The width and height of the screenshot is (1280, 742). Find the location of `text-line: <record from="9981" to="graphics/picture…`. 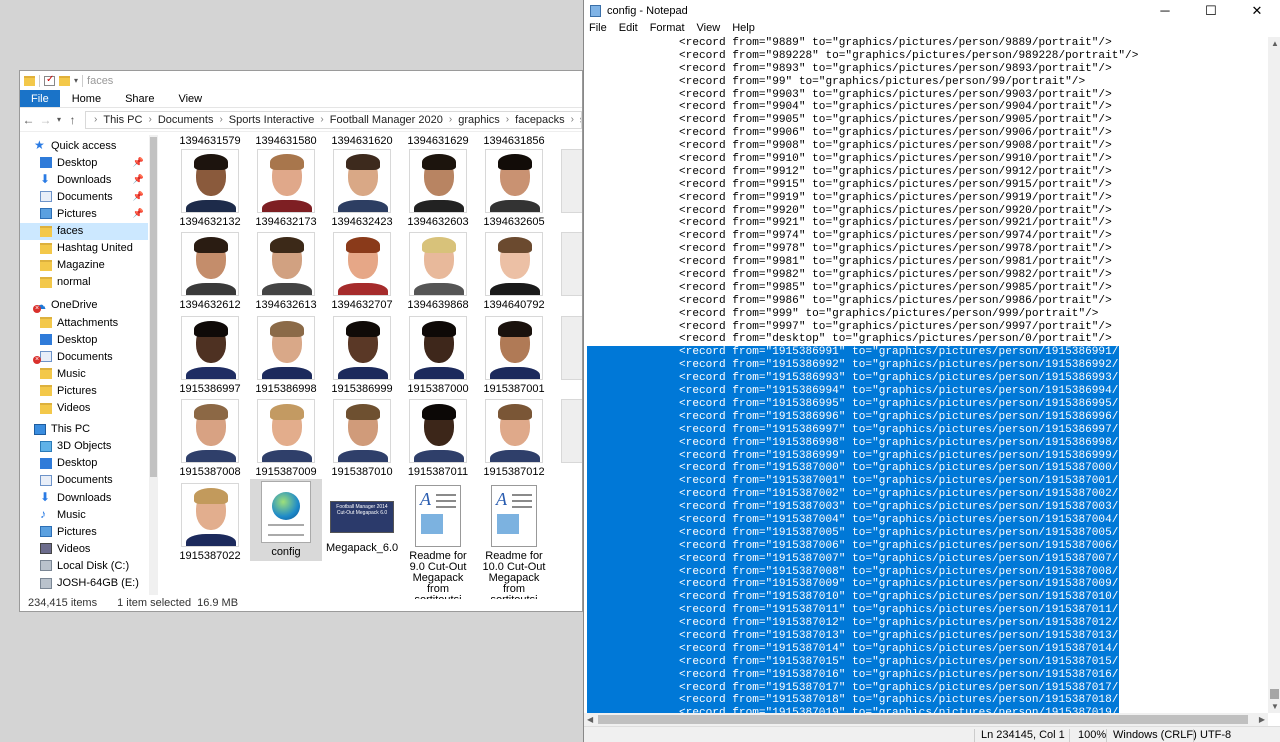

text-line: <record from="9981" to="graphics/picture… is located at coordinates (926, 262).